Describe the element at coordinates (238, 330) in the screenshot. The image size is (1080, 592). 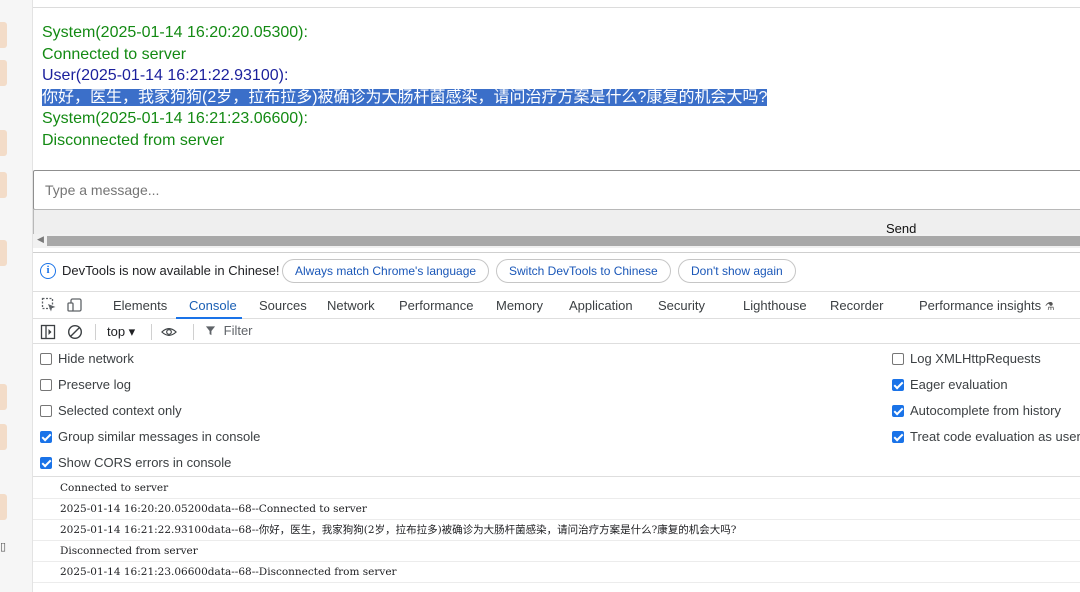
I see `filter-placeholder: Filter` at that location.